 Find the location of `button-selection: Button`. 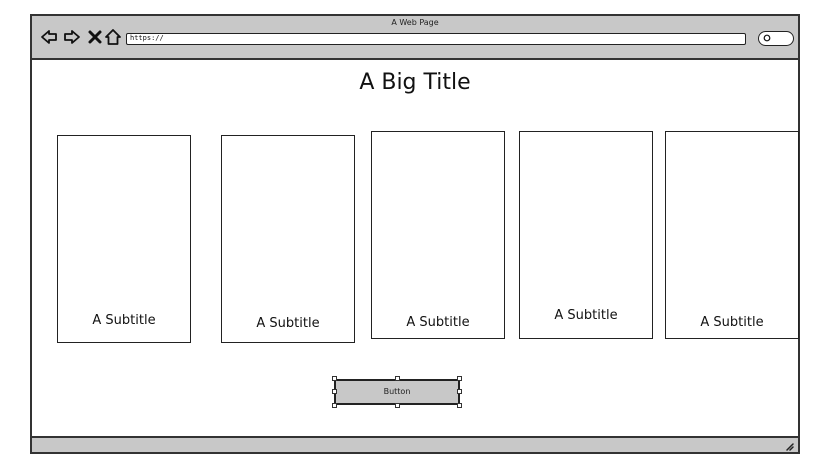

button-selection: Button is located at coordinates (397, 392).